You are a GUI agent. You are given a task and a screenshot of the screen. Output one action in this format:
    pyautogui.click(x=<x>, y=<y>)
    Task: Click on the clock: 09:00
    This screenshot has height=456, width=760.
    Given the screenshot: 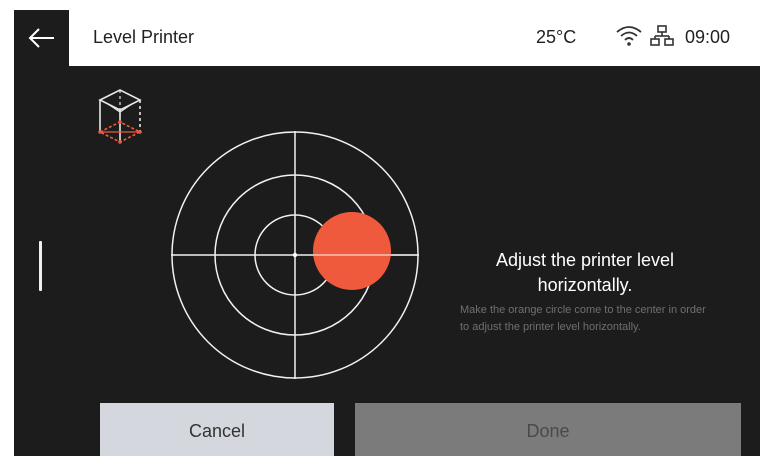 What is the action you would take?
    pyautogui.click(x=708, y=37)
    